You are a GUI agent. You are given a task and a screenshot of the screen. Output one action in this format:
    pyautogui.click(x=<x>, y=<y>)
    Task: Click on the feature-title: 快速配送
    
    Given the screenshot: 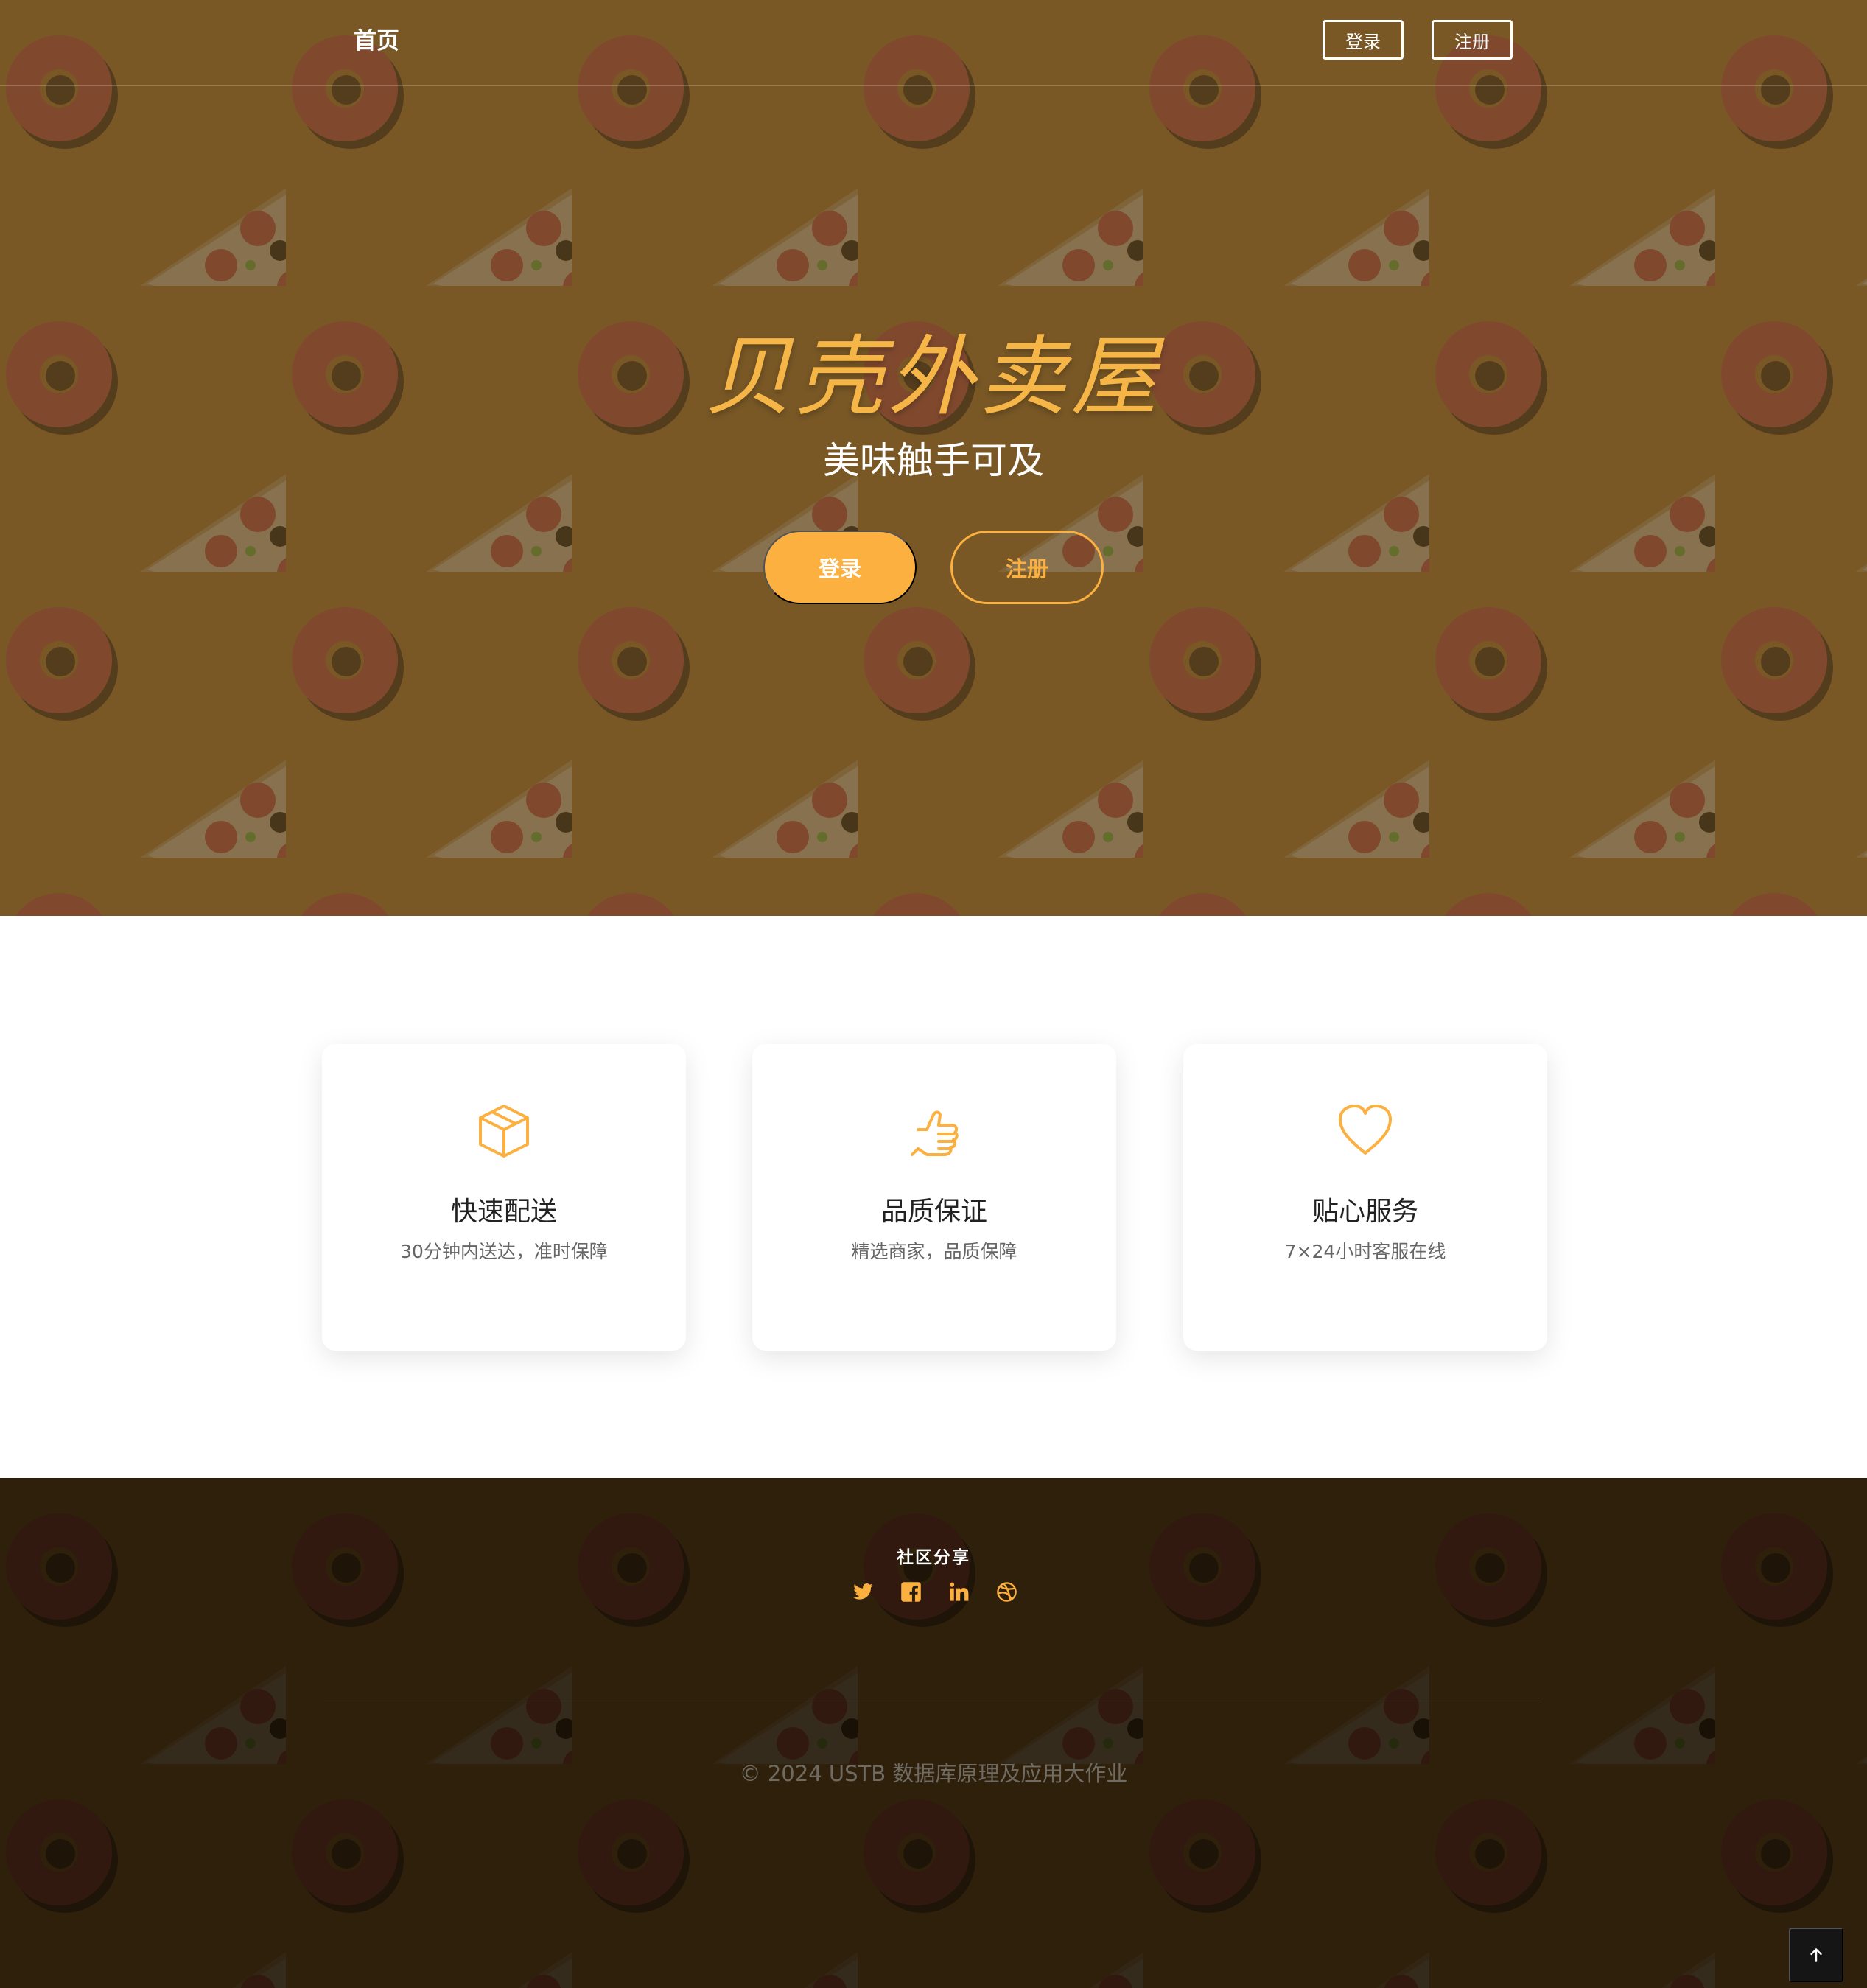 What is the action you would take?
    pyautogui.click(x=504, y=1212)
    